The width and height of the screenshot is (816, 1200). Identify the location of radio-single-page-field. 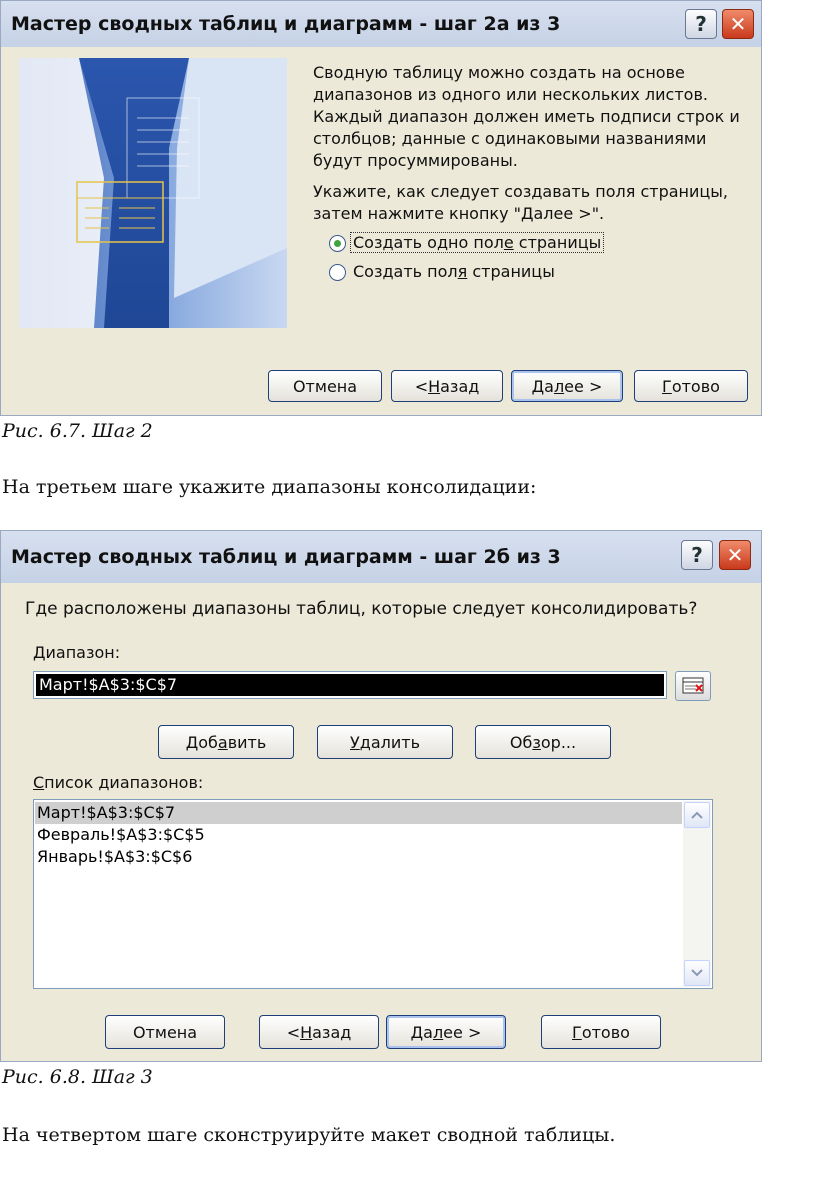
(337, 243).